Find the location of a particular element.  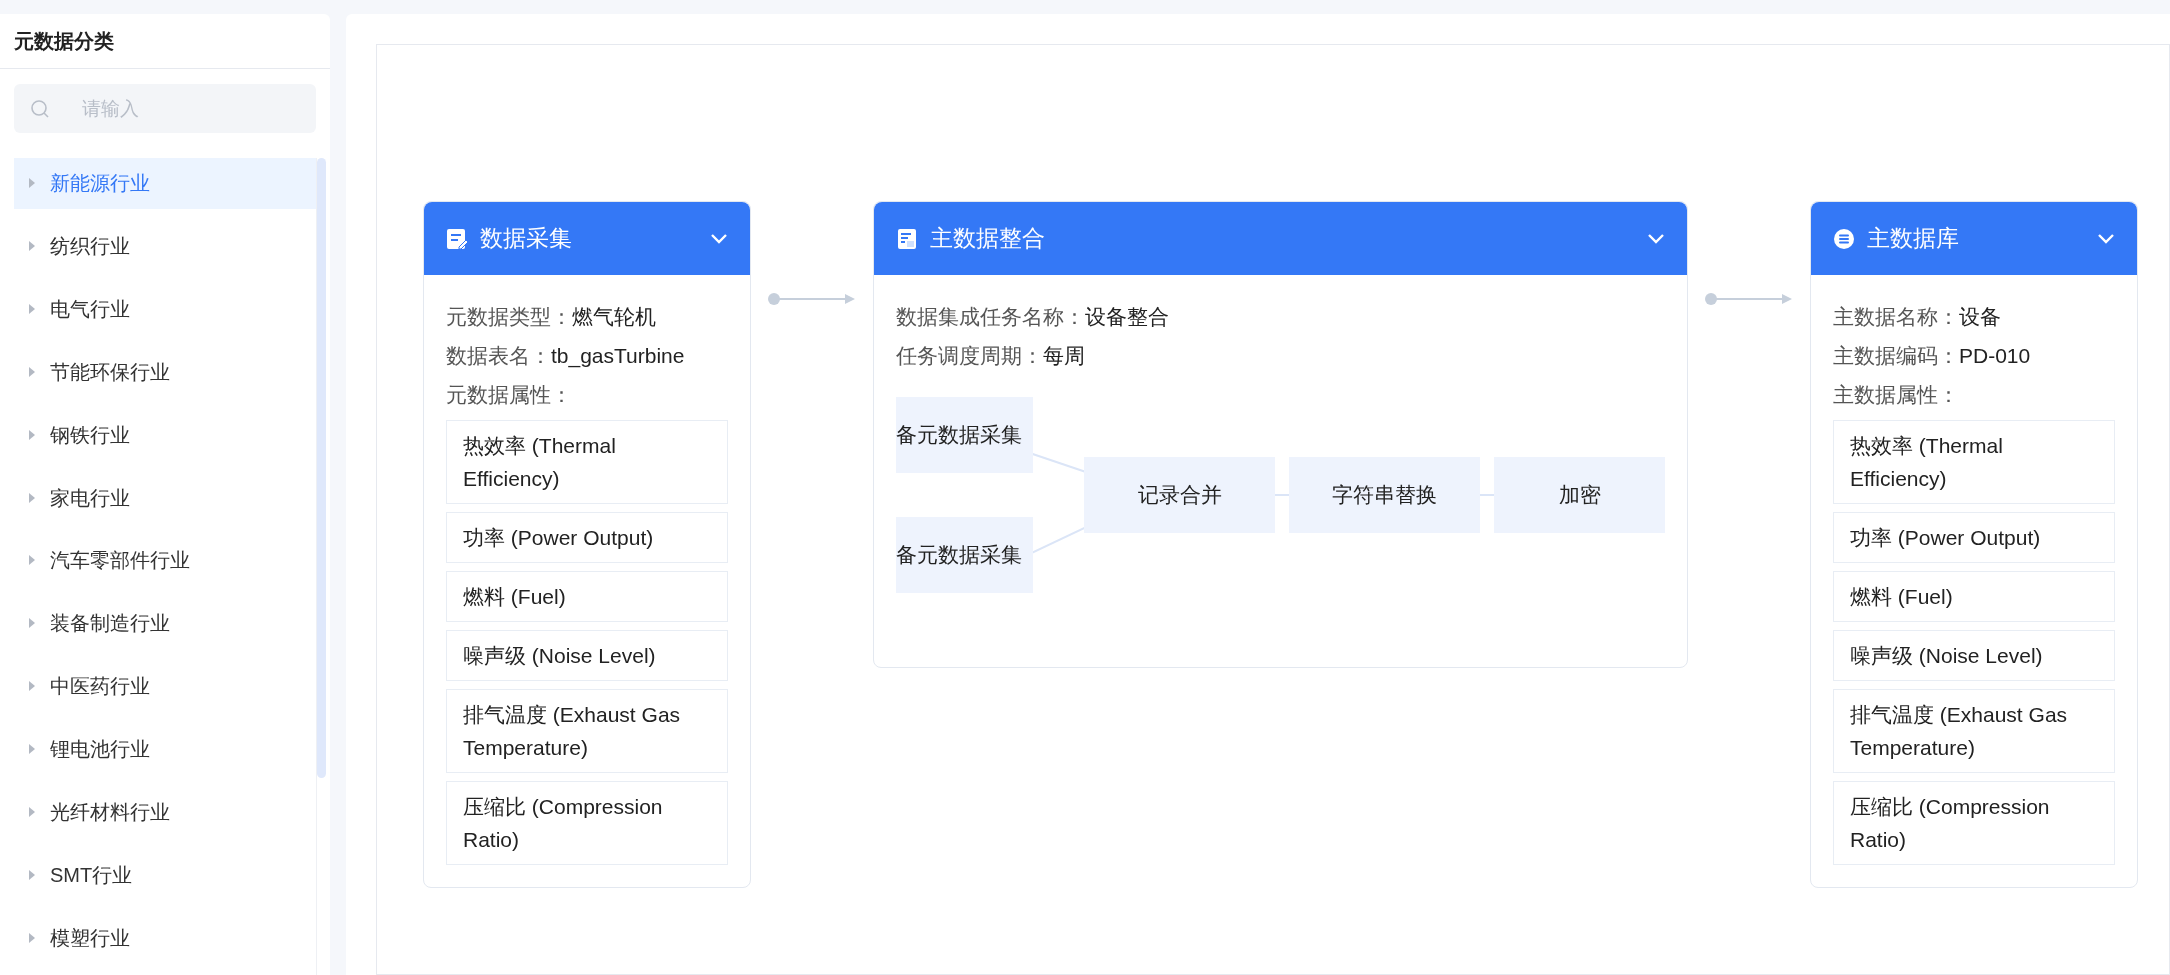

category-item: 电气行业 is located at coordinates (165, 309).